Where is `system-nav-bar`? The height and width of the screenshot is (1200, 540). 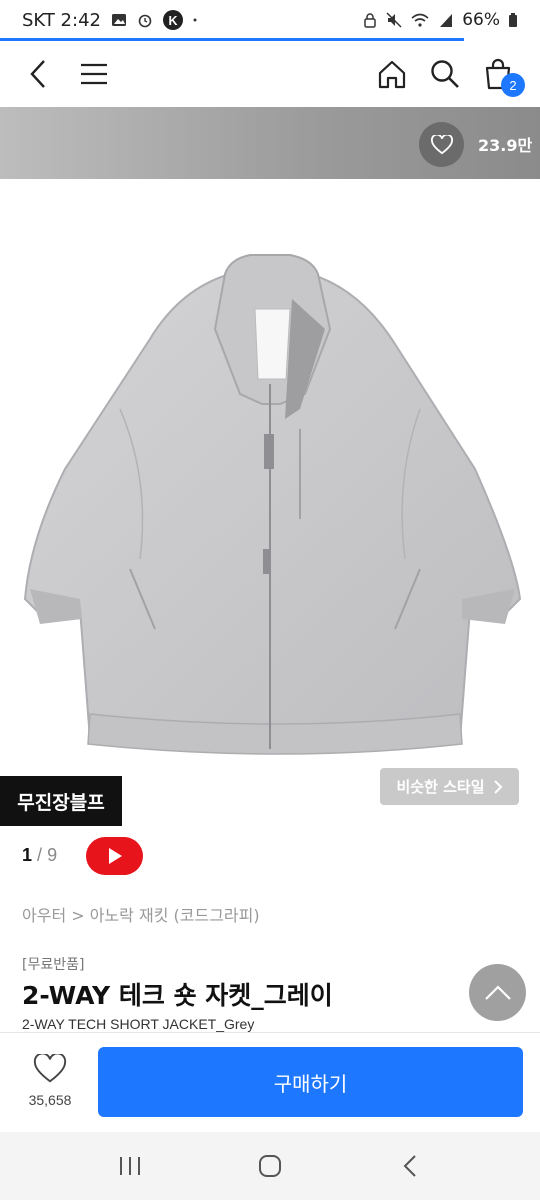
system-nav-bar is located at coordinates (270, 1166).